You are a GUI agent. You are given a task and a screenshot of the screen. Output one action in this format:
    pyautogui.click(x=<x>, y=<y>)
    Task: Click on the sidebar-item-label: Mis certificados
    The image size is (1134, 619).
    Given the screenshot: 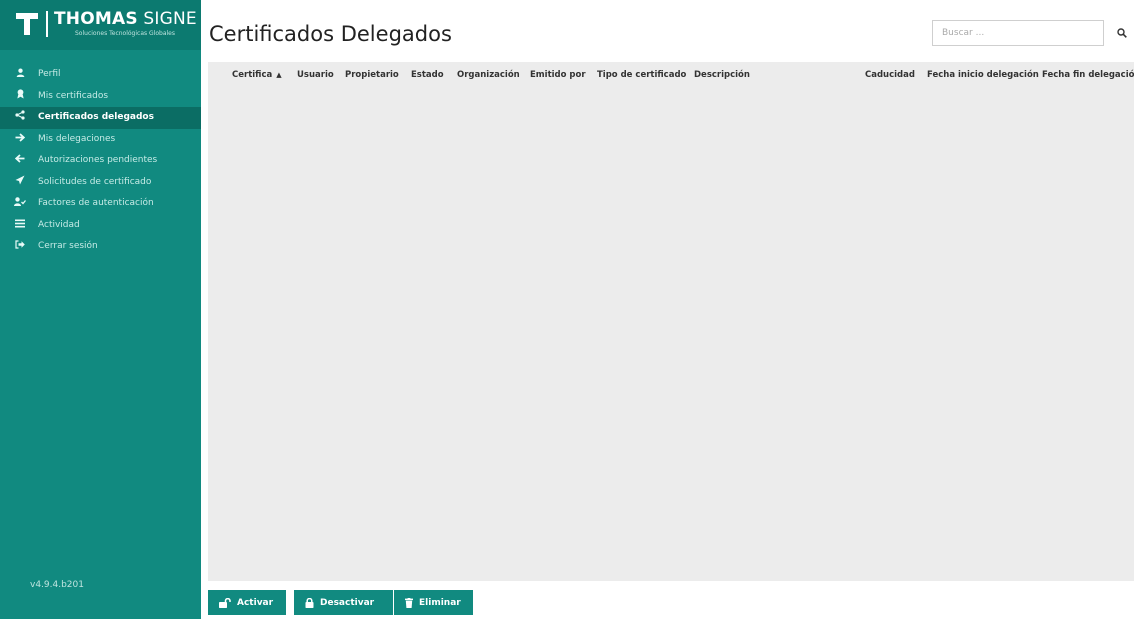 What is the action you would take?
    pyautogui.click(x=73, y=95)
    